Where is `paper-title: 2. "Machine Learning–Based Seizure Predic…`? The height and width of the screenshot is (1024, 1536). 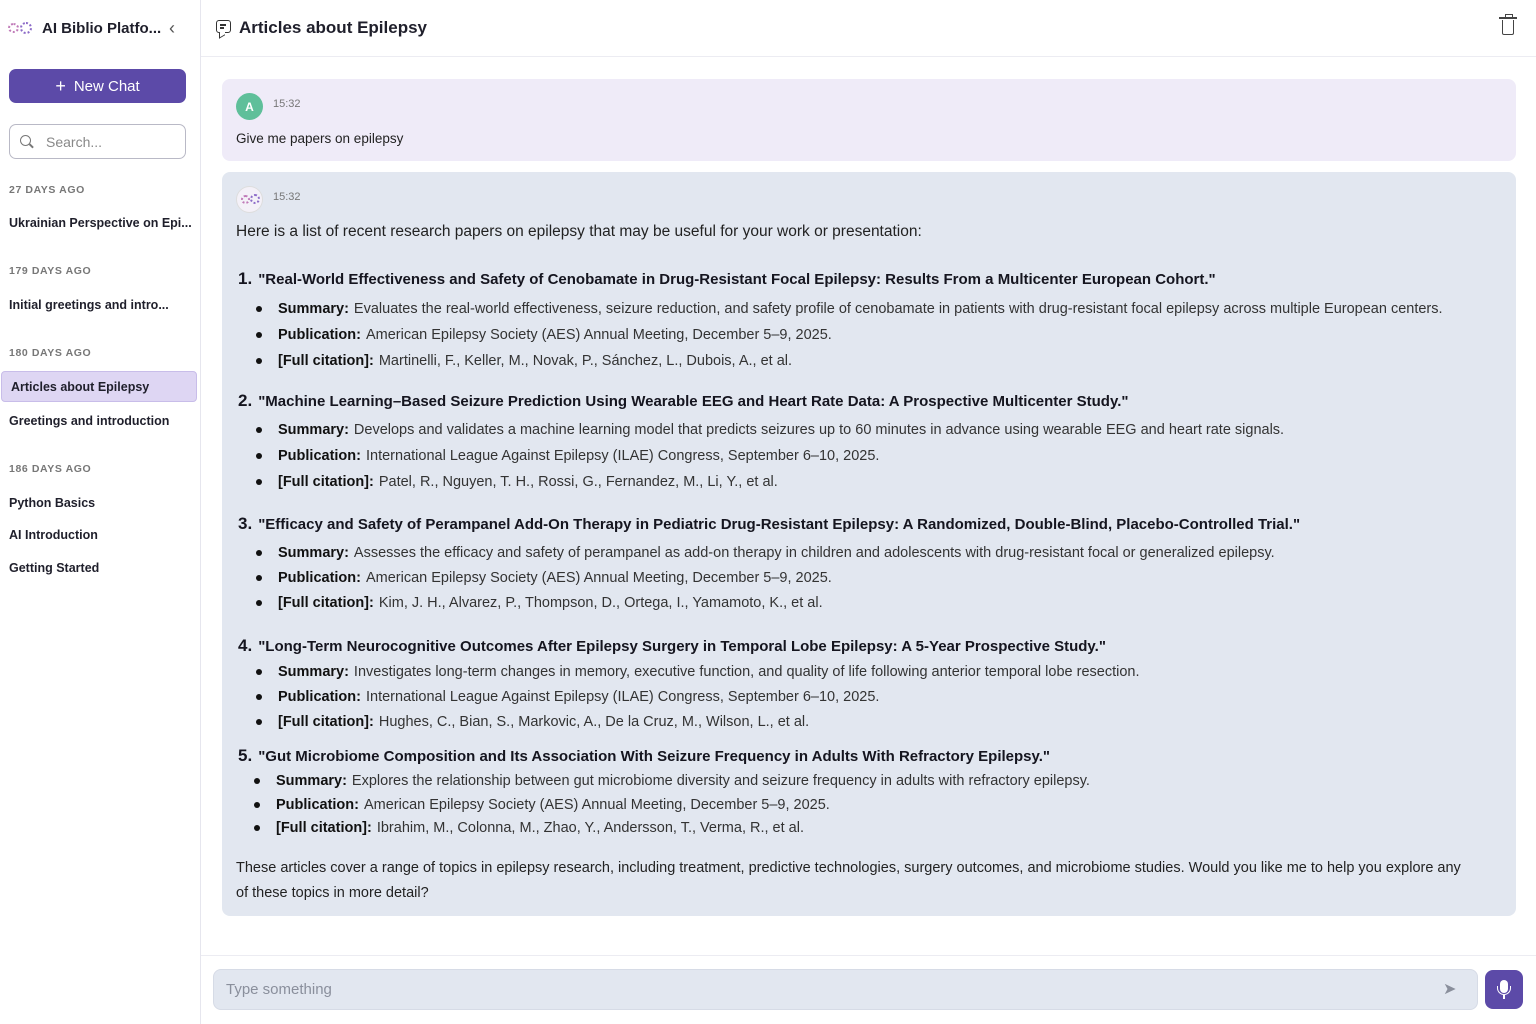
paper-title: 2. "Machine Learning–Based Seizure Predic… is located at coordinates (683, 400).